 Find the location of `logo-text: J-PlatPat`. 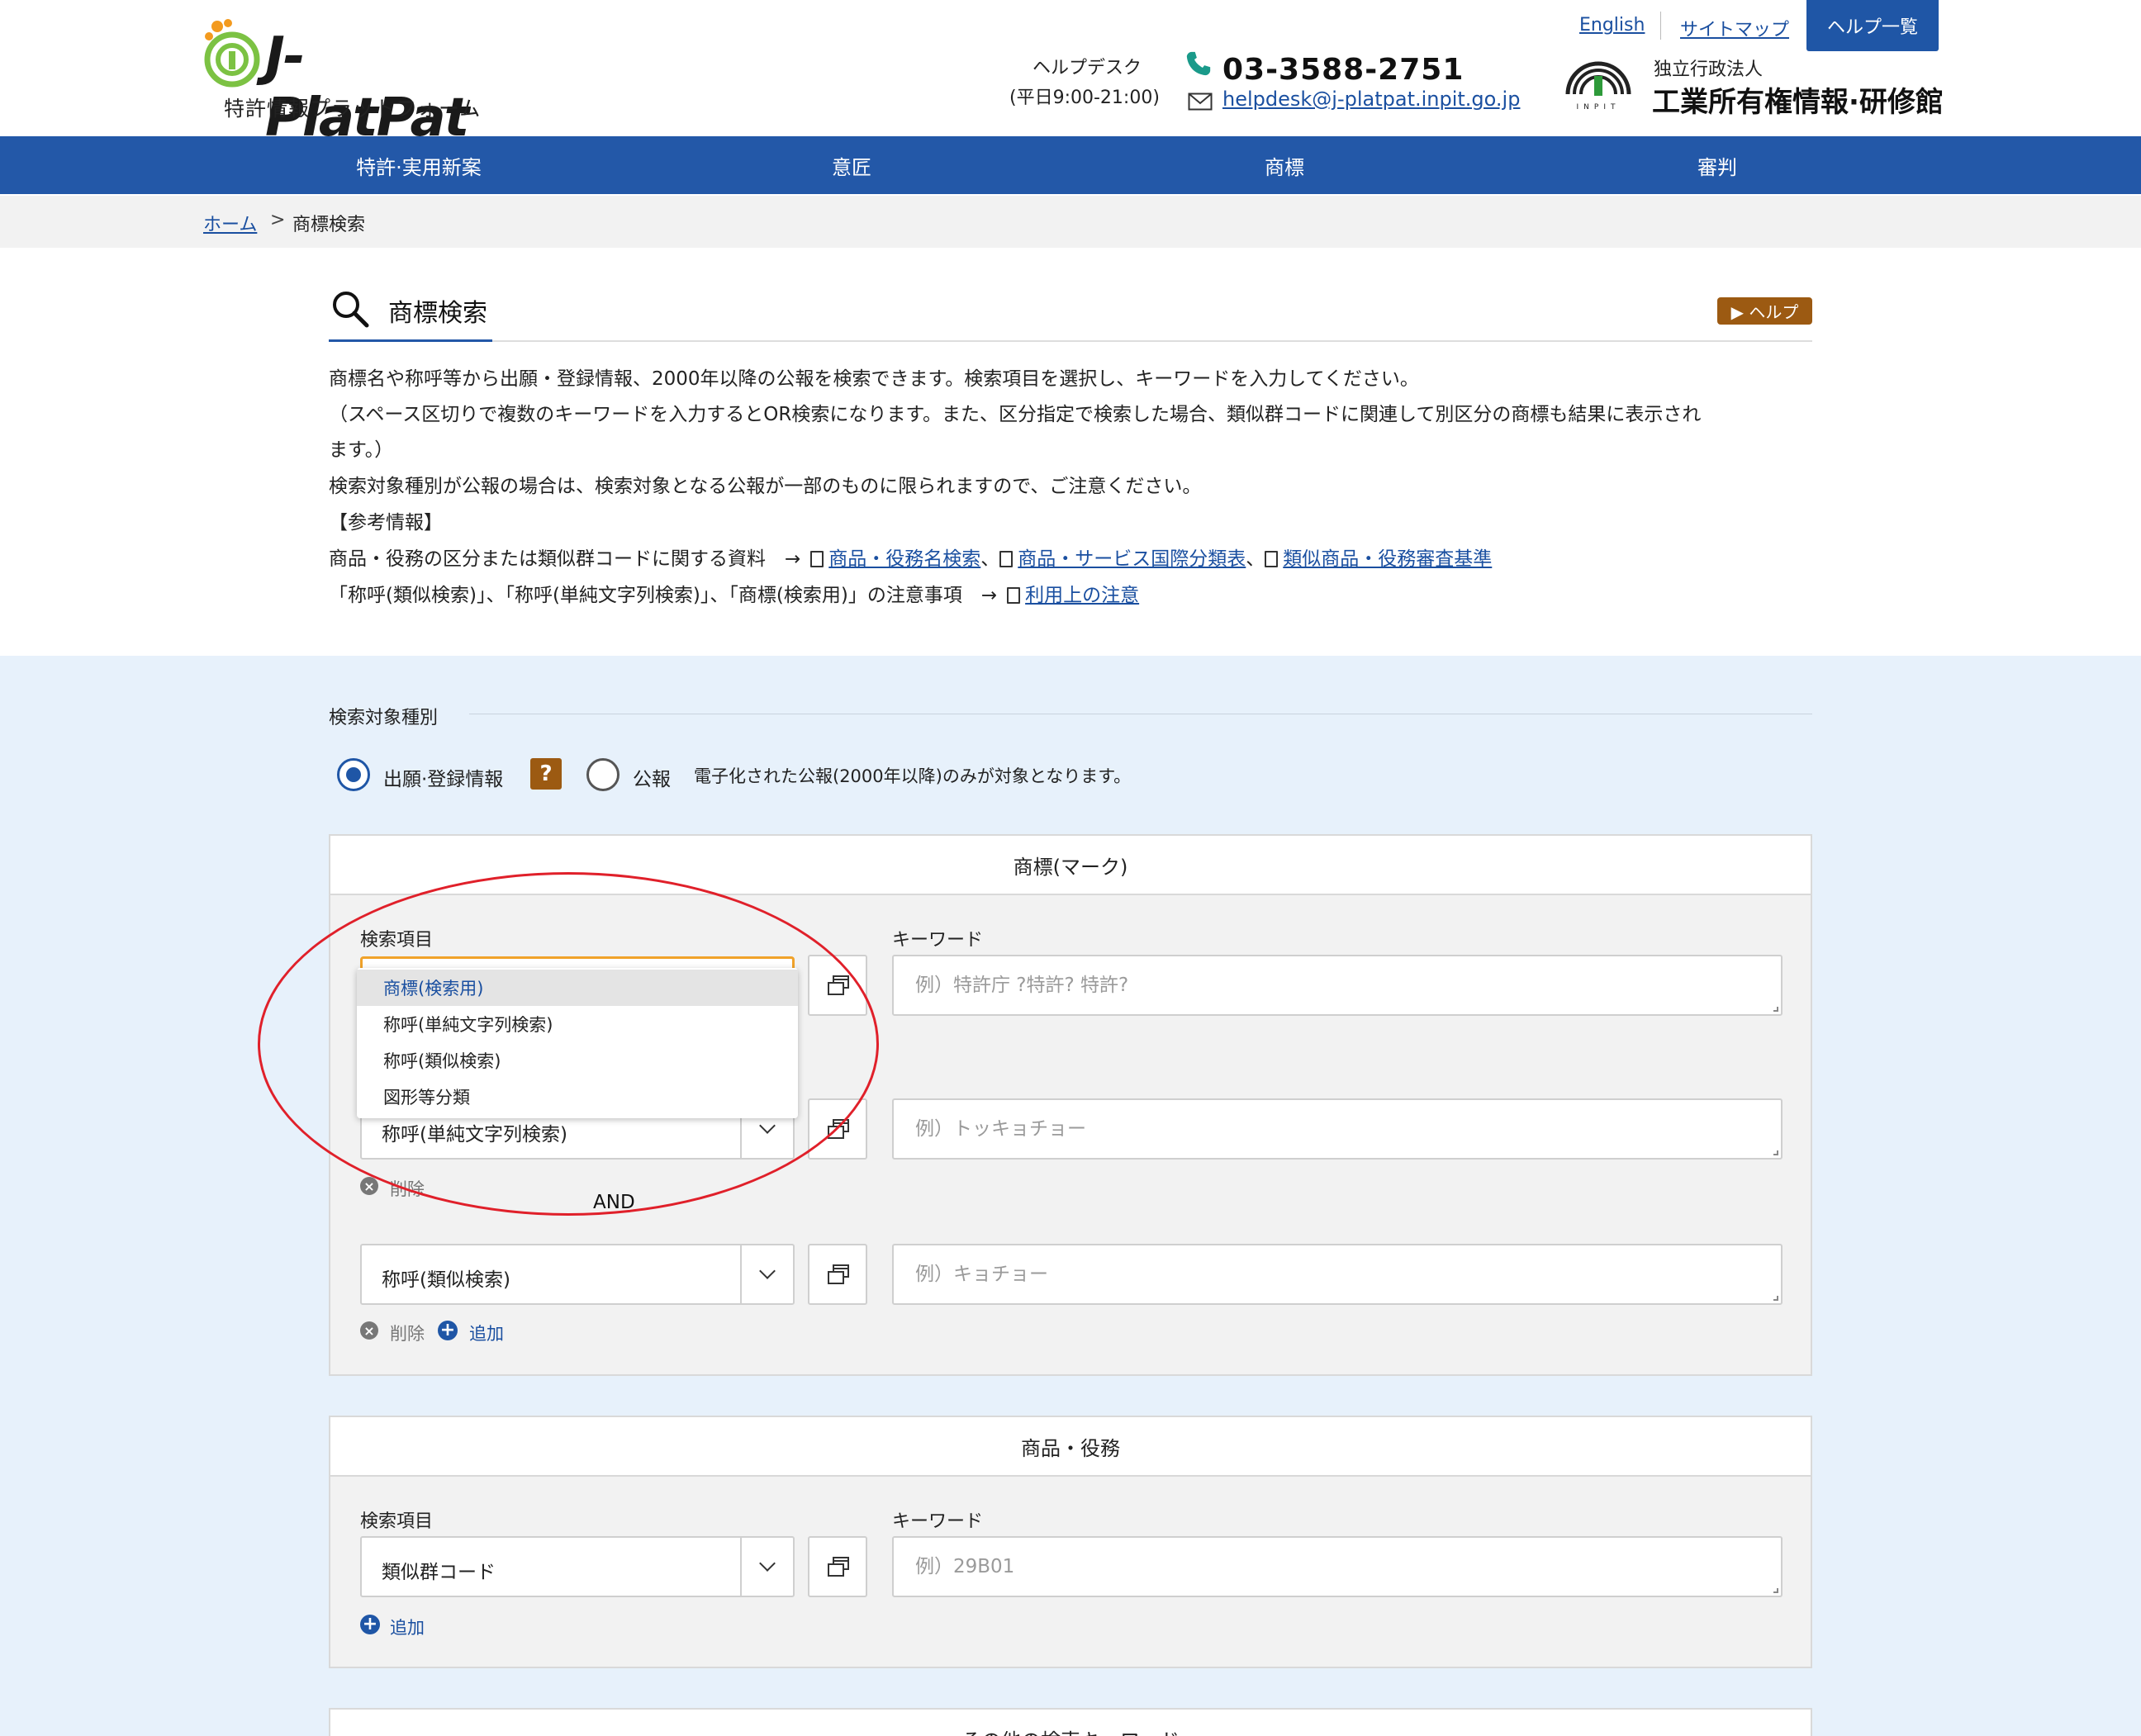

logo-text: J-PlatPat is located at coordinates (367, 87).